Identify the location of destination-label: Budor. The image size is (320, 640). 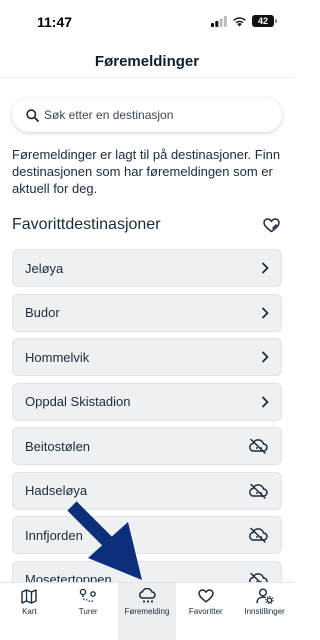
(42, 312).